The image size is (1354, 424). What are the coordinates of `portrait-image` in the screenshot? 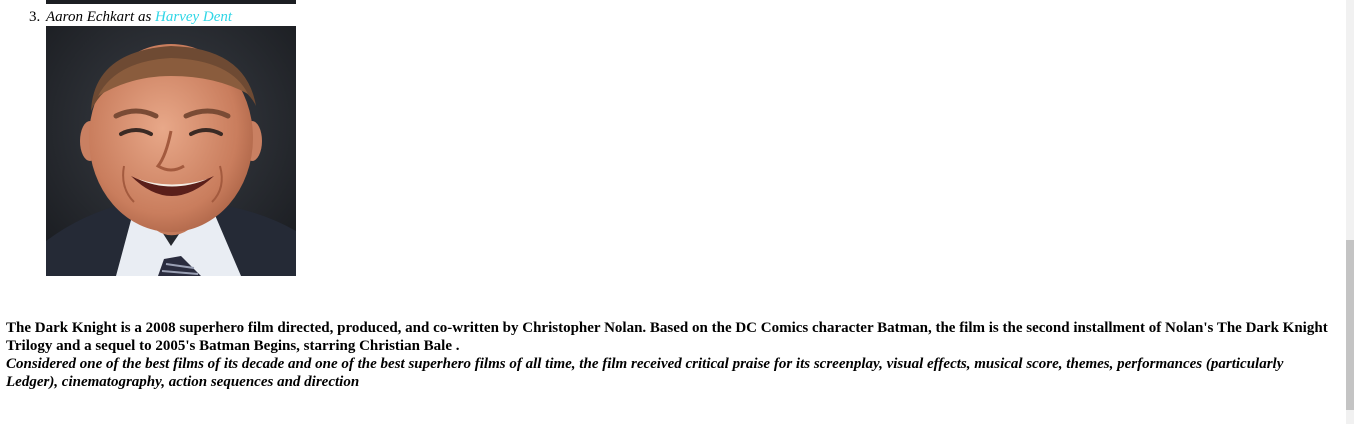 It's located at (171, 151).